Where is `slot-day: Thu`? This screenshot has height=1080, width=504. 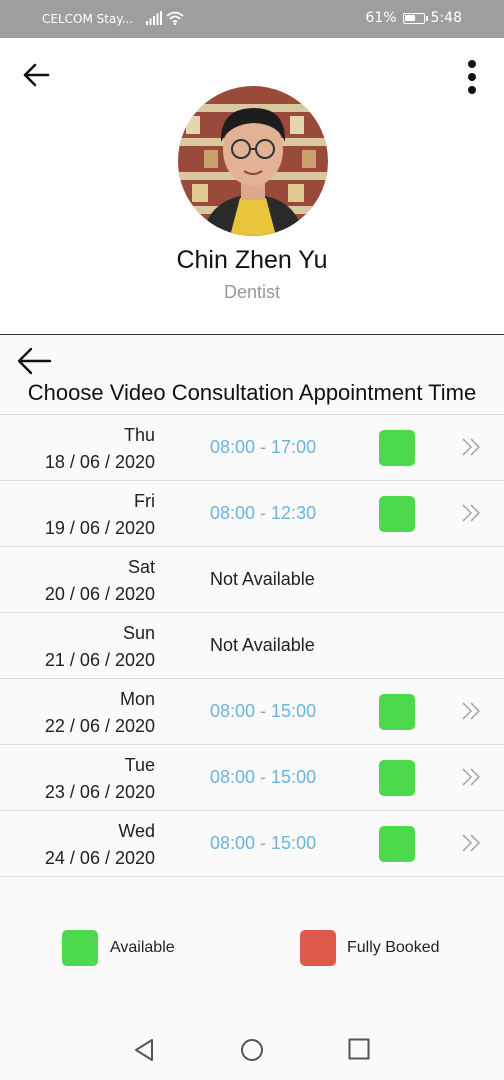
slot-day: Thu is located at coordinates (139, 435).